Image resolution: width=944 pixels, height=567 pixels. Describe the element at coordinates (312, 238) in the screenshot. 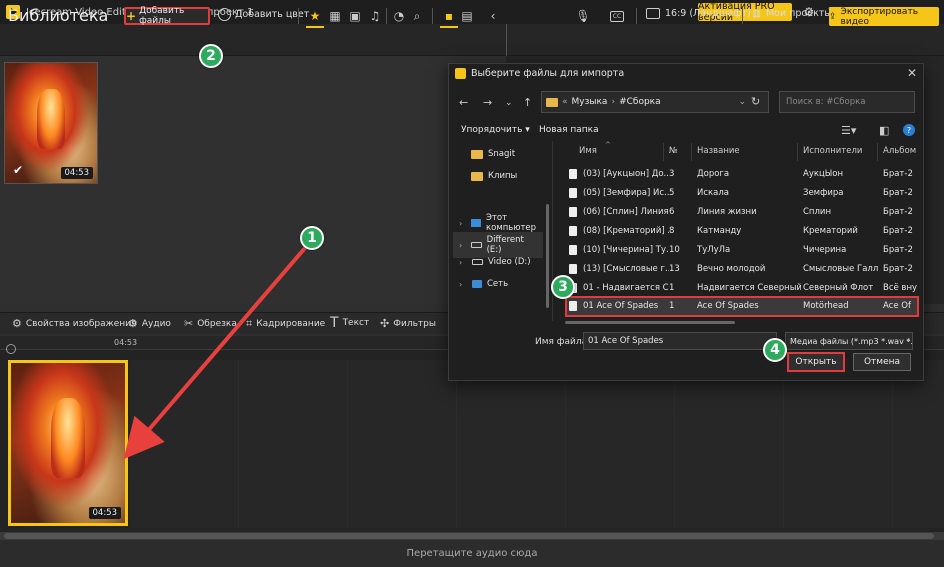

I see `step-marker-1: 1` at that location.